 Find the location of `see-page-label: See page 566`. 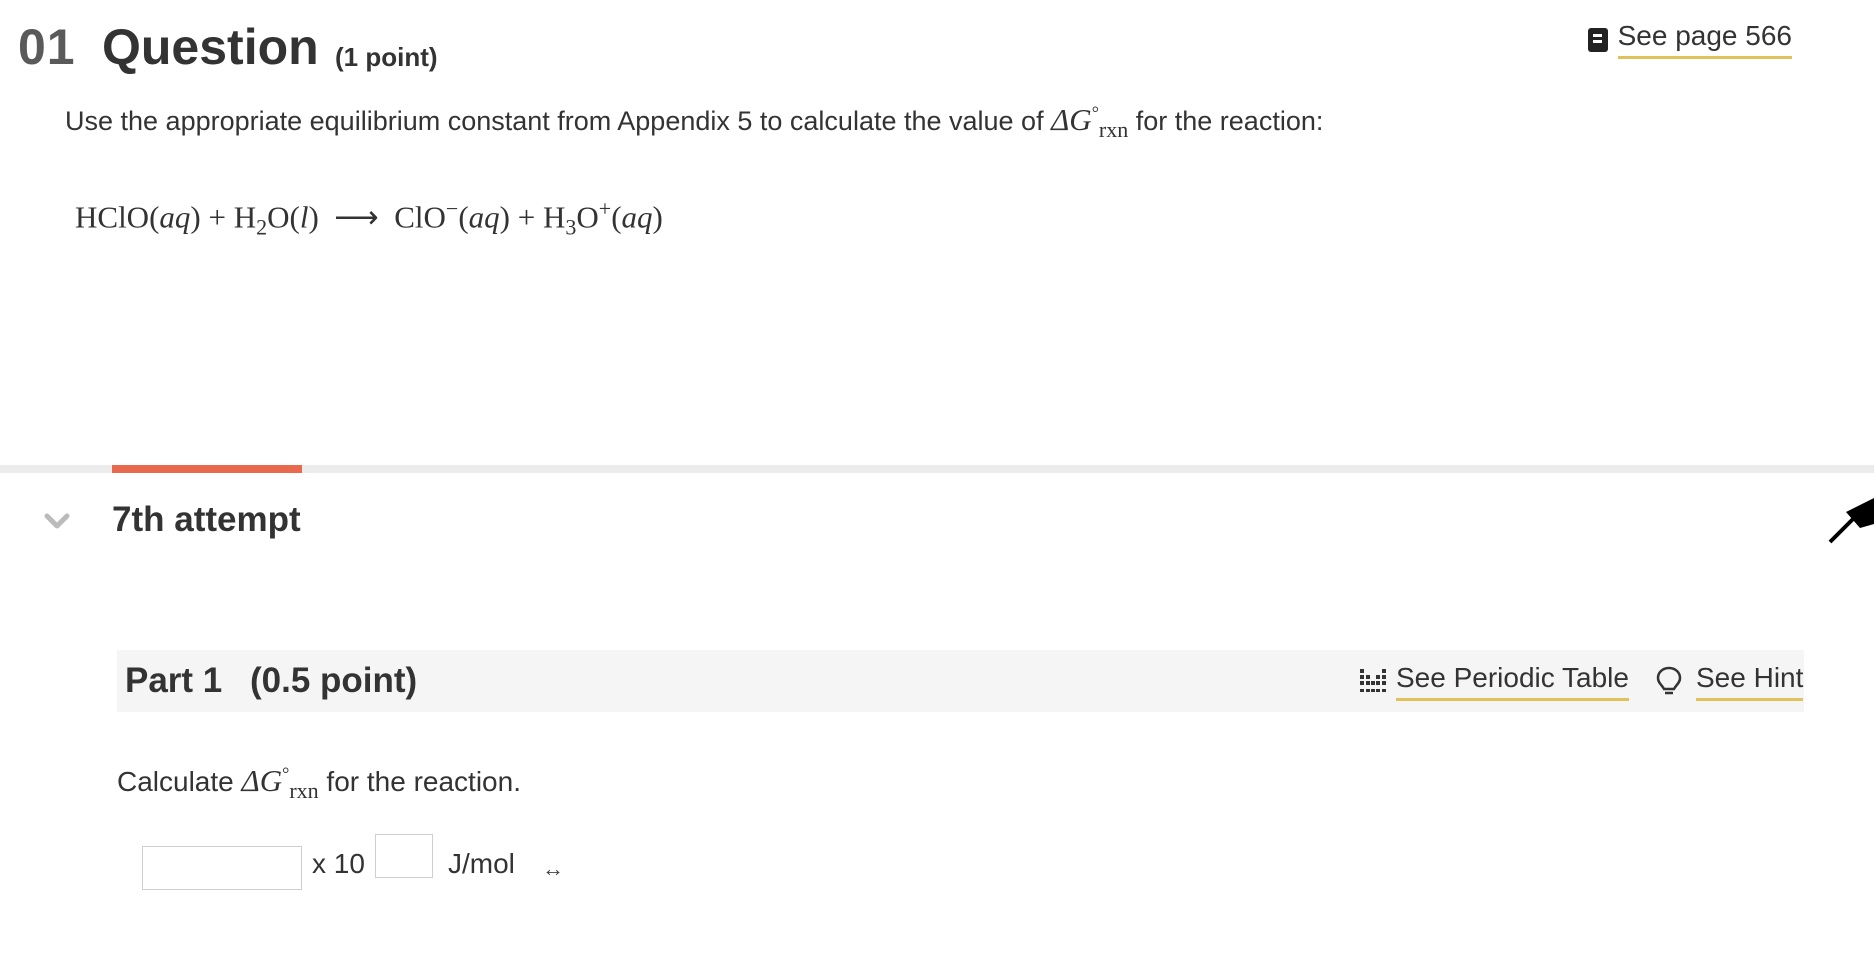

see-page-label: See page 566 is located at coordinates (1704, 39).